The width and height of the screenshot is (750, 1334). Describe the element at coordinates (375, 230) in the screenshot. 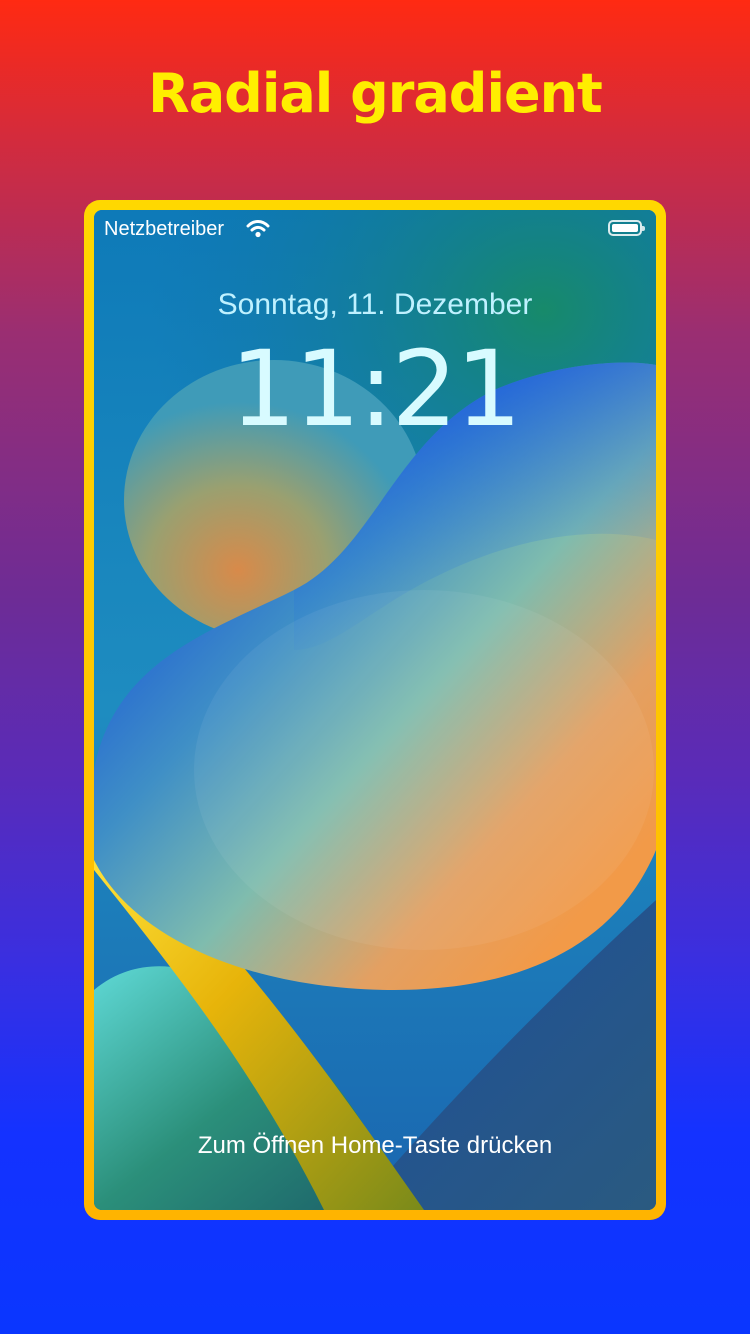

I see `status-bar: Netzbetreiber` at that location.